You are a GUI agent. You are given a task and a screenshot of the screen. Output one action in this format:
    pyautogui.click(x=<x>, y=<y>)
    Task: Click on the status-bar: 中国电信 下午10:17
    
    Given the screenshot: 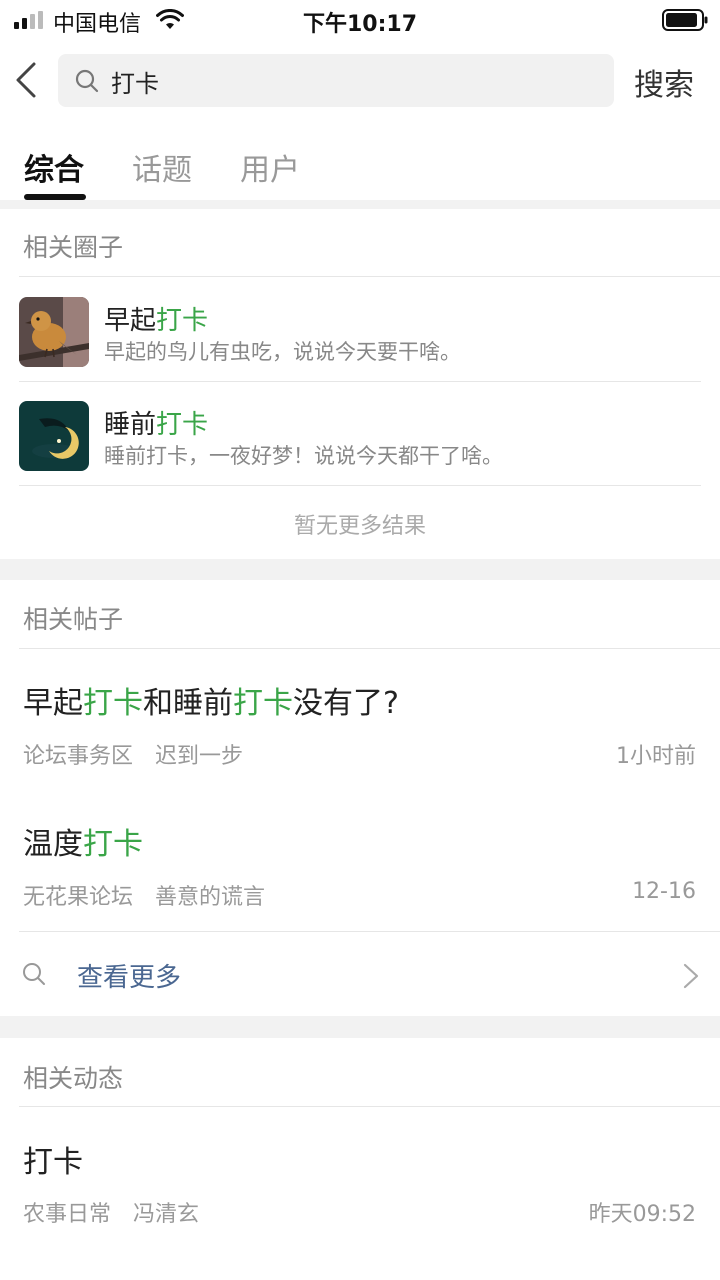 What is the action you would take?
    pyautogui.click(x=360, y=20)
    